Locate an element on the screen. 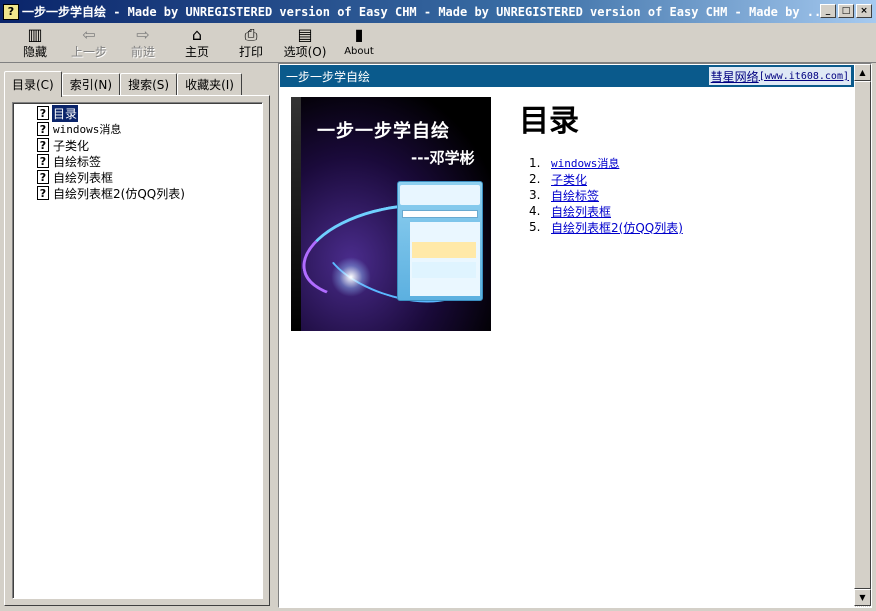  vertical-scrollbar: ▲ ▼ is located at coordinates (862, 335).